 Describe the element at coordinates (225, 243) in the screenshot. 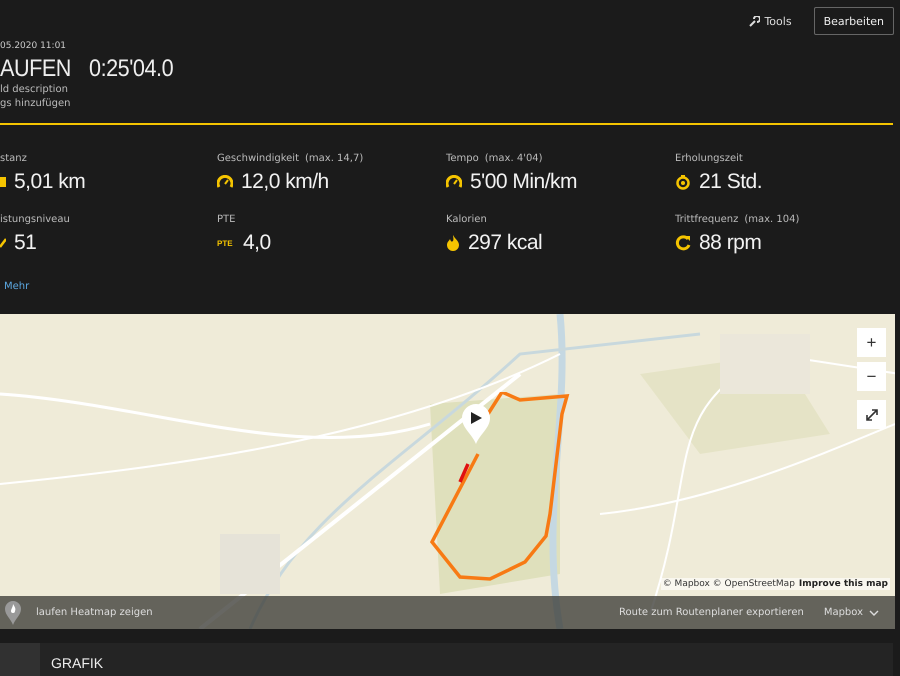

I see `pte-label: PTE` at that location.